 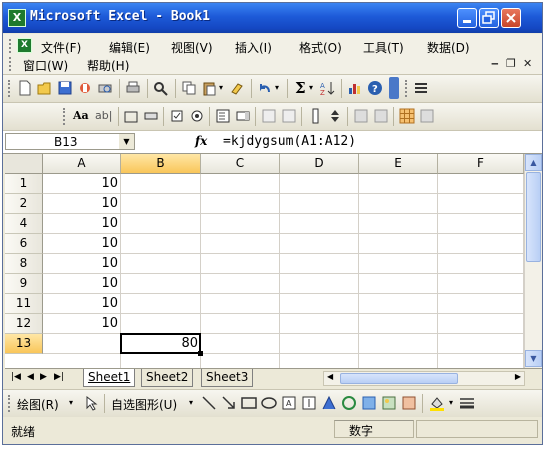 What do you see at coordinates (330, 376) in the screenshot?
I see `scroll-left-icon: ◀` at bounding box center [330, 376].